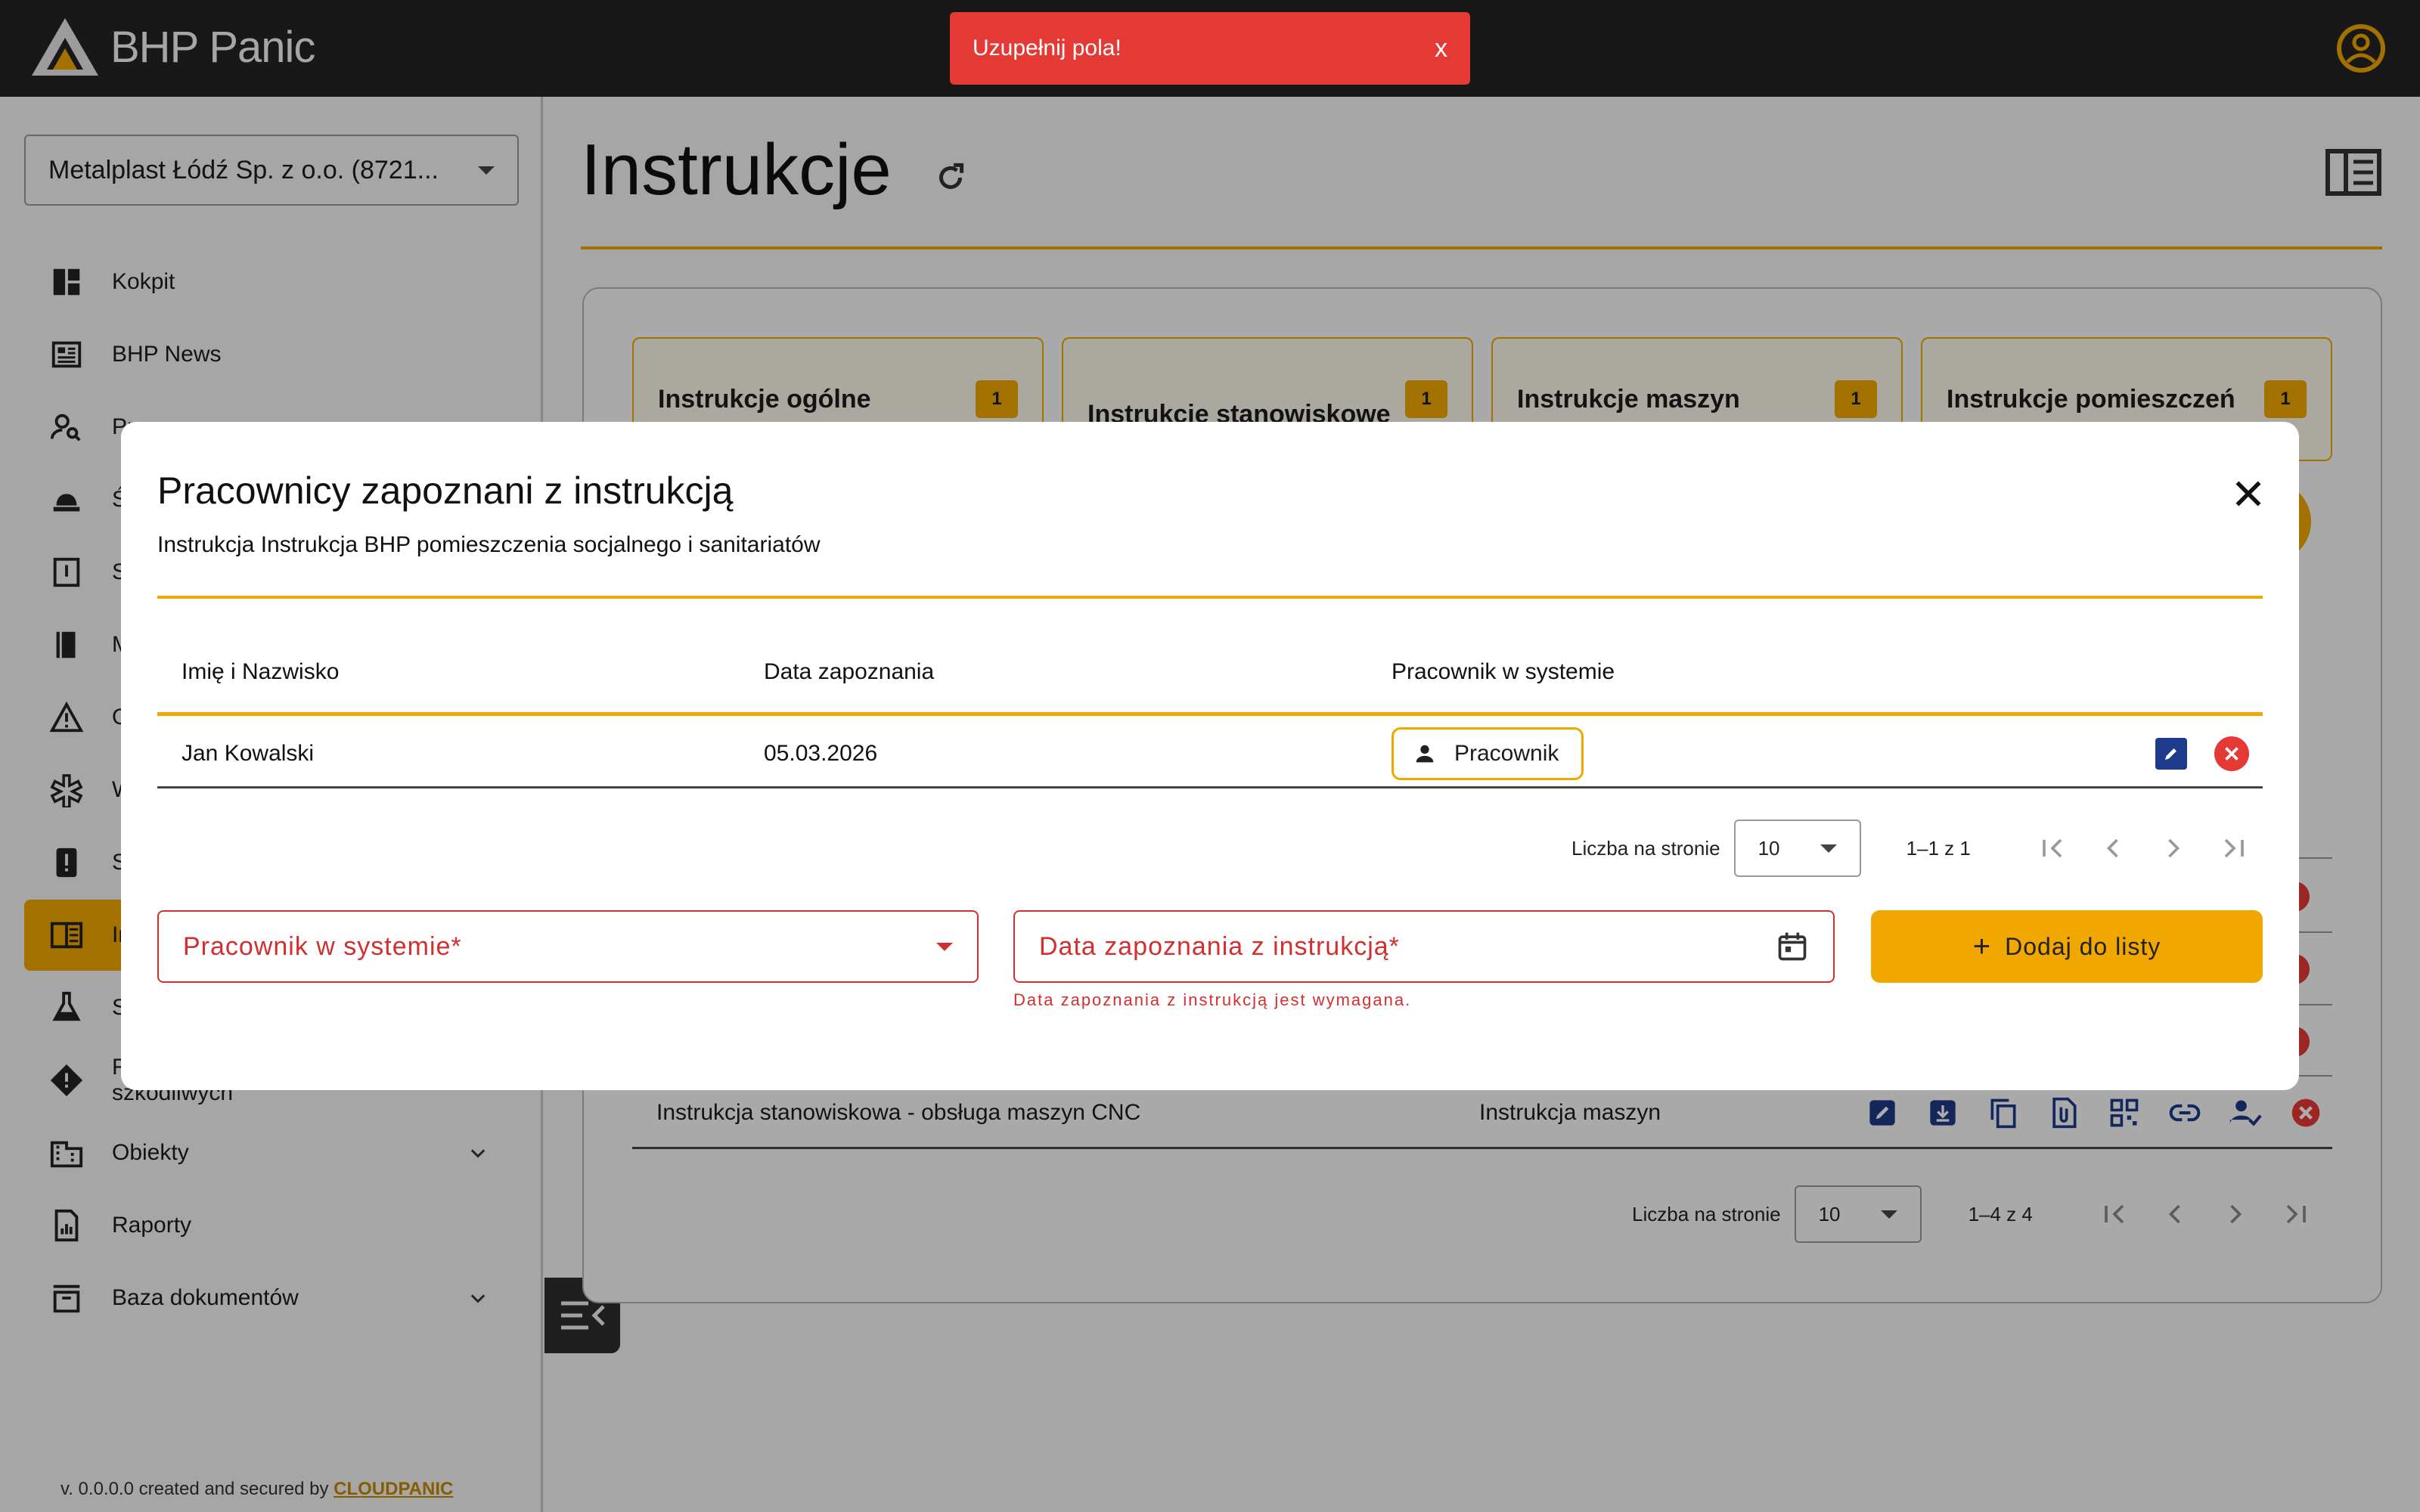 This screenshot has height=1512, width=2420. I want to click on add-to-list-button: + Dodaj do listy, so click(2067, 946).